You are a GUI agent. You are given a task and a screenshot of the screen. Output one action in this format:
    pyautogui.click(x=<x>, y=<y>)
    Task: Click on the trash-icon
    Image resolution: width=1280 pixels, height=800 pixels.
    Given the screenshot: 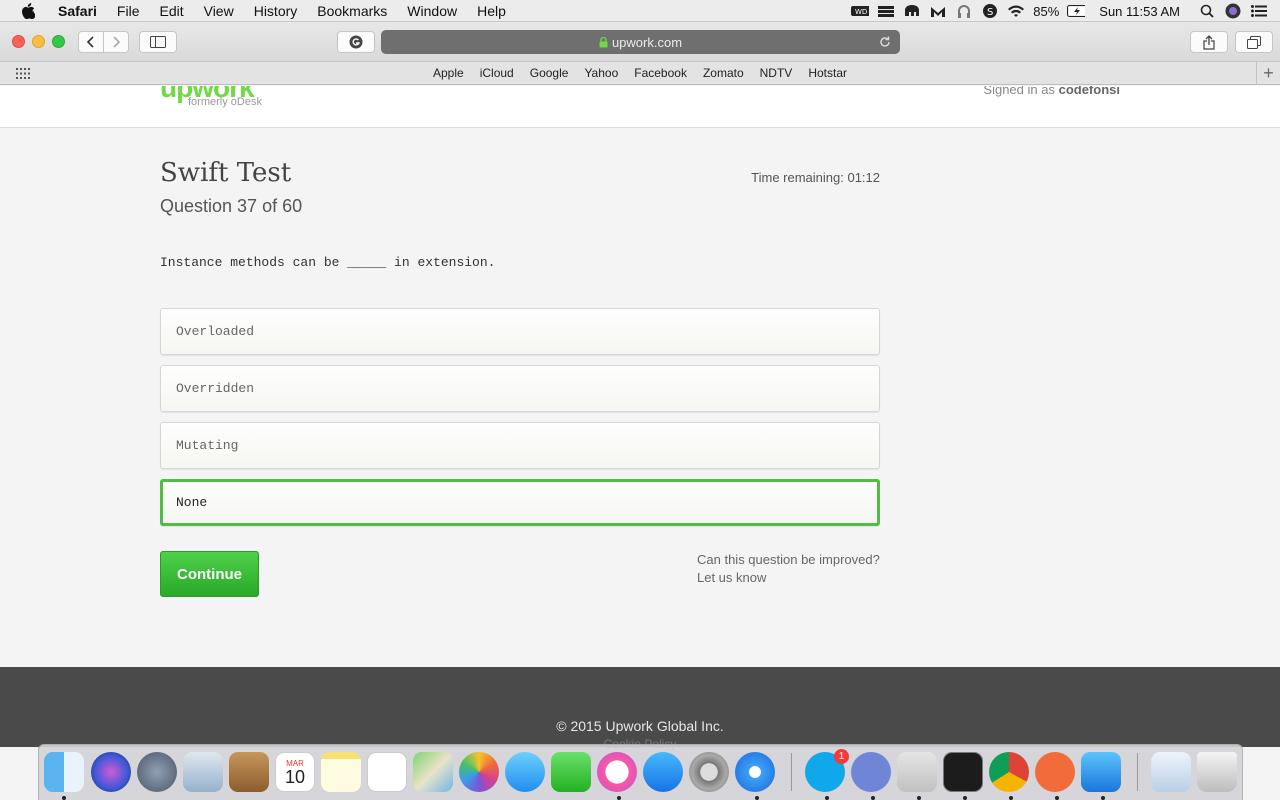 What is the action you would take?
    pyautogui.click(x=1217, y=772)
    